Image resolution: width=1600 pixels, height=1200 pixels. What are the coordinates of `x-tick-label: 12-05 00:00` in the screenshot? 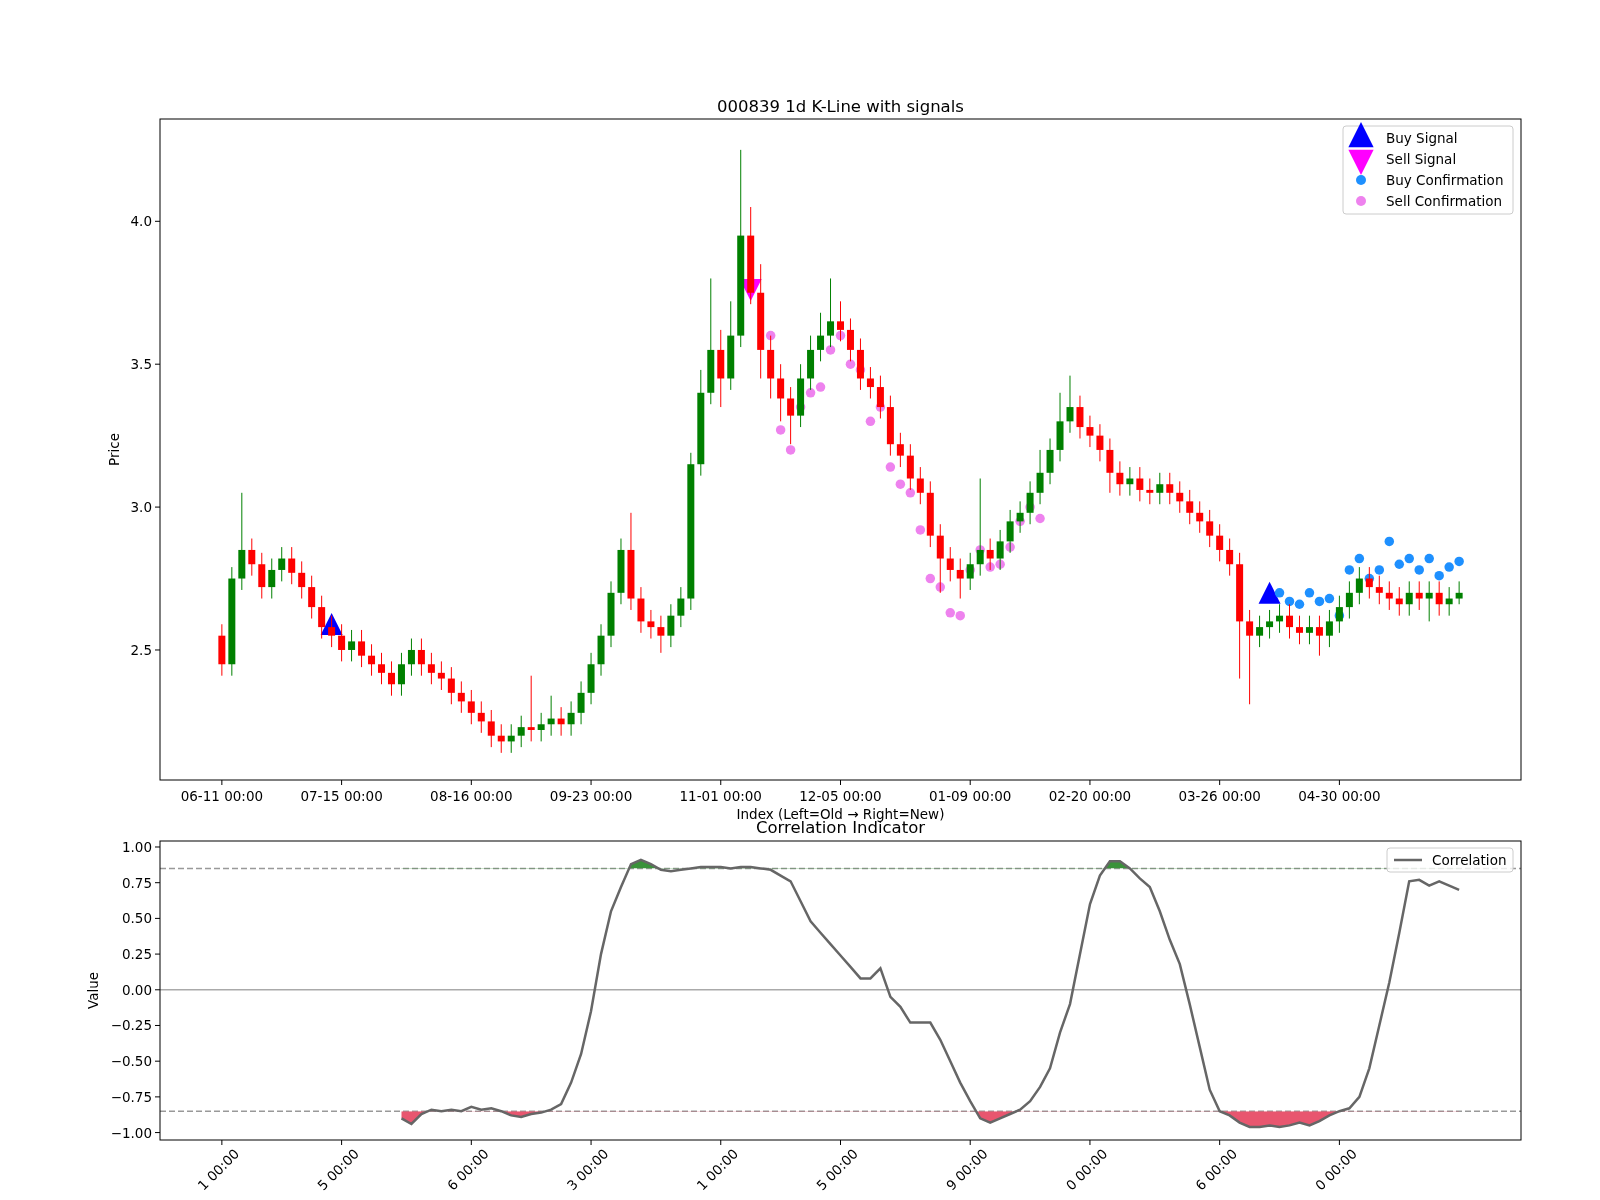 It's located at (840, 796).